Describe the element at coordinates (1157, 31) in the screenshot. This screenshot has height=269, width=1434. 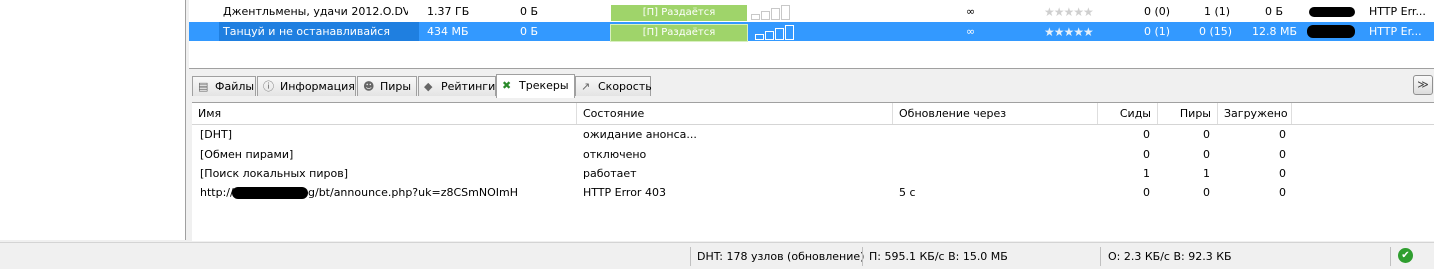
I see `torrent-seeds: 0 (1)` at that location.